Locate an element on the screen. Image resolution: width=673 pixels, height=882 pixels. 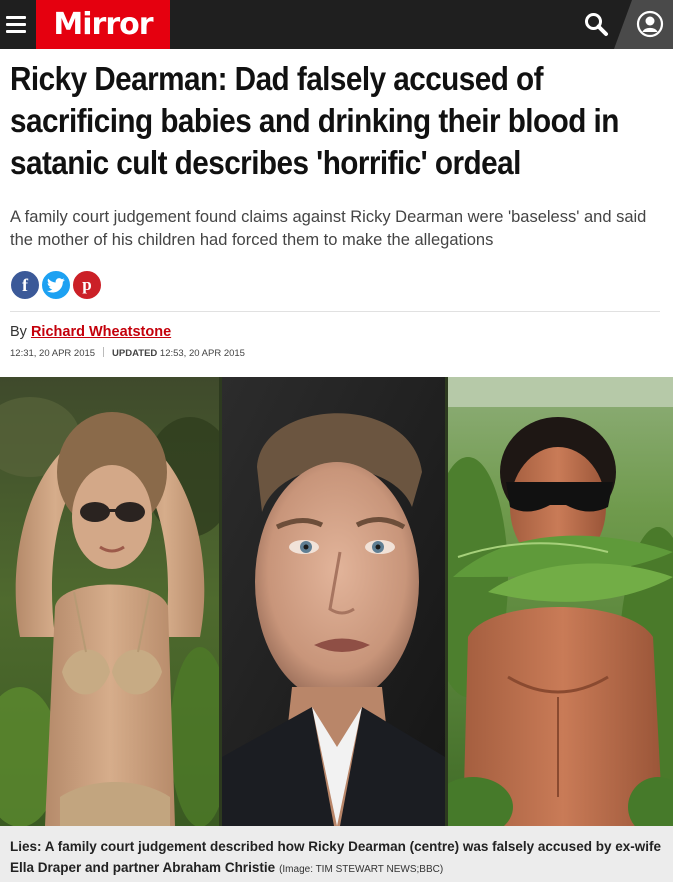
twitter-icon is located at coordinates (56, 285).